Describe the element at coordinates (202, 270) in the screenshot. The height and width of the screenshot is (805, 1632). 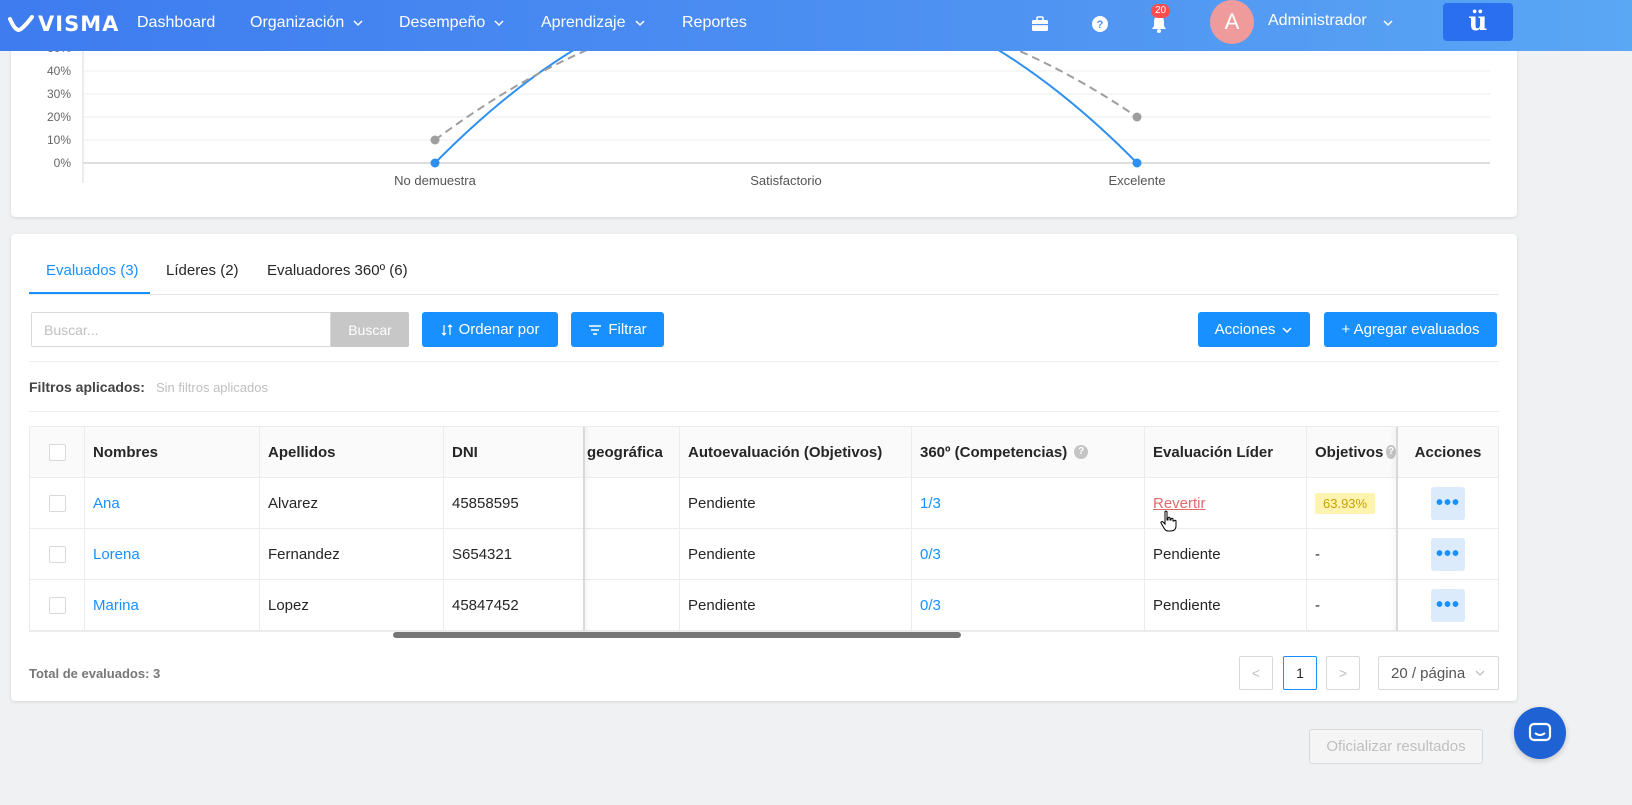
I see `tab-lideres: Líderes (2)` at that location.